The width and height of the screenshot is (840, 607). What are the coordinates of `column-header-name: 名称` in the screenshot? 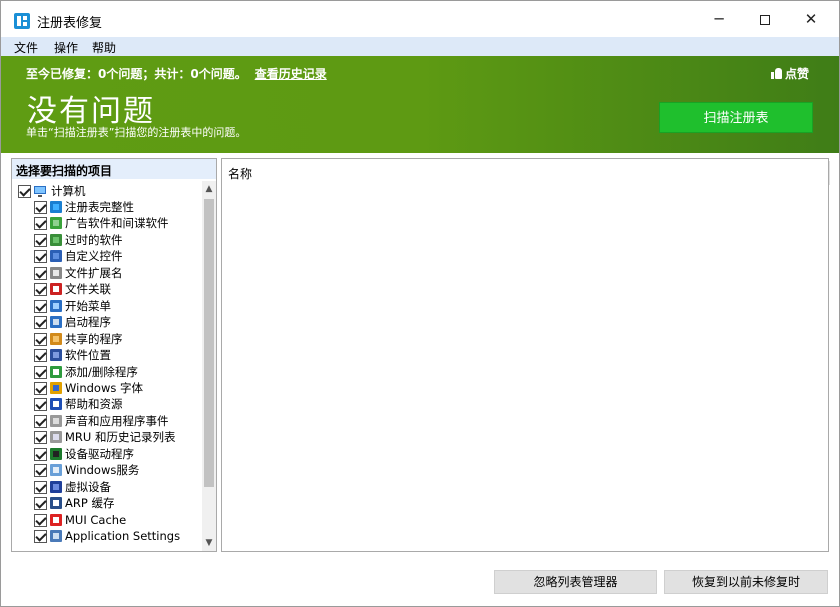 It's located at (240, 173).